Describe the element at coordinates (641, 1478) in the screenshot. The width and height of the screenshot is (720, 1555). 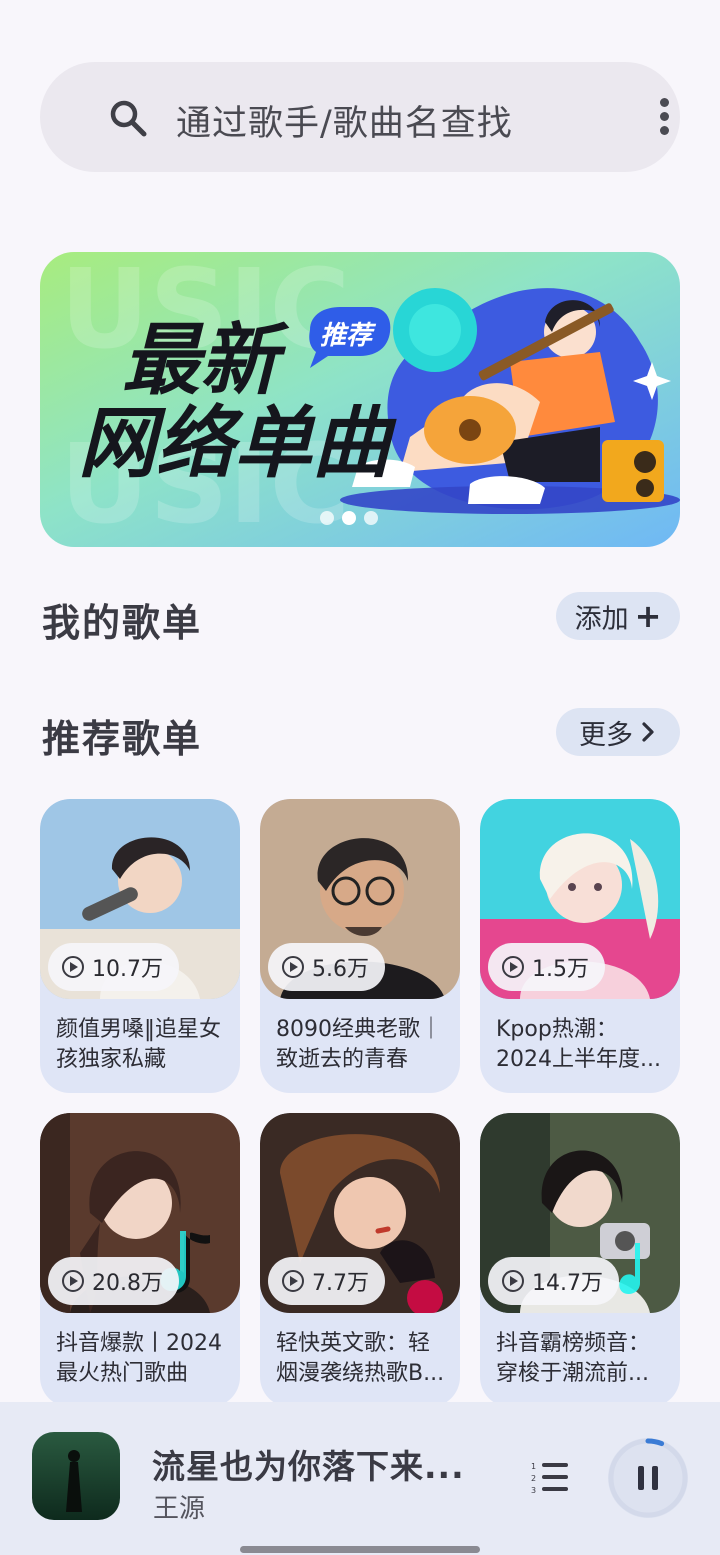
I see `pause-icon` at that location.